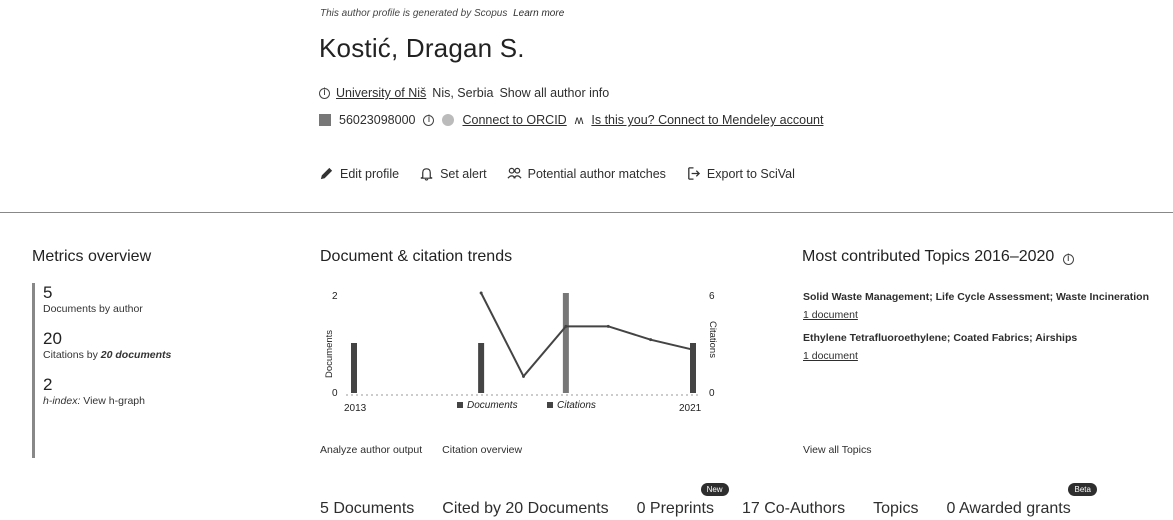  Describe the element at coordinates (694, 173) in the screenshot. I see `export-icon` at that location.